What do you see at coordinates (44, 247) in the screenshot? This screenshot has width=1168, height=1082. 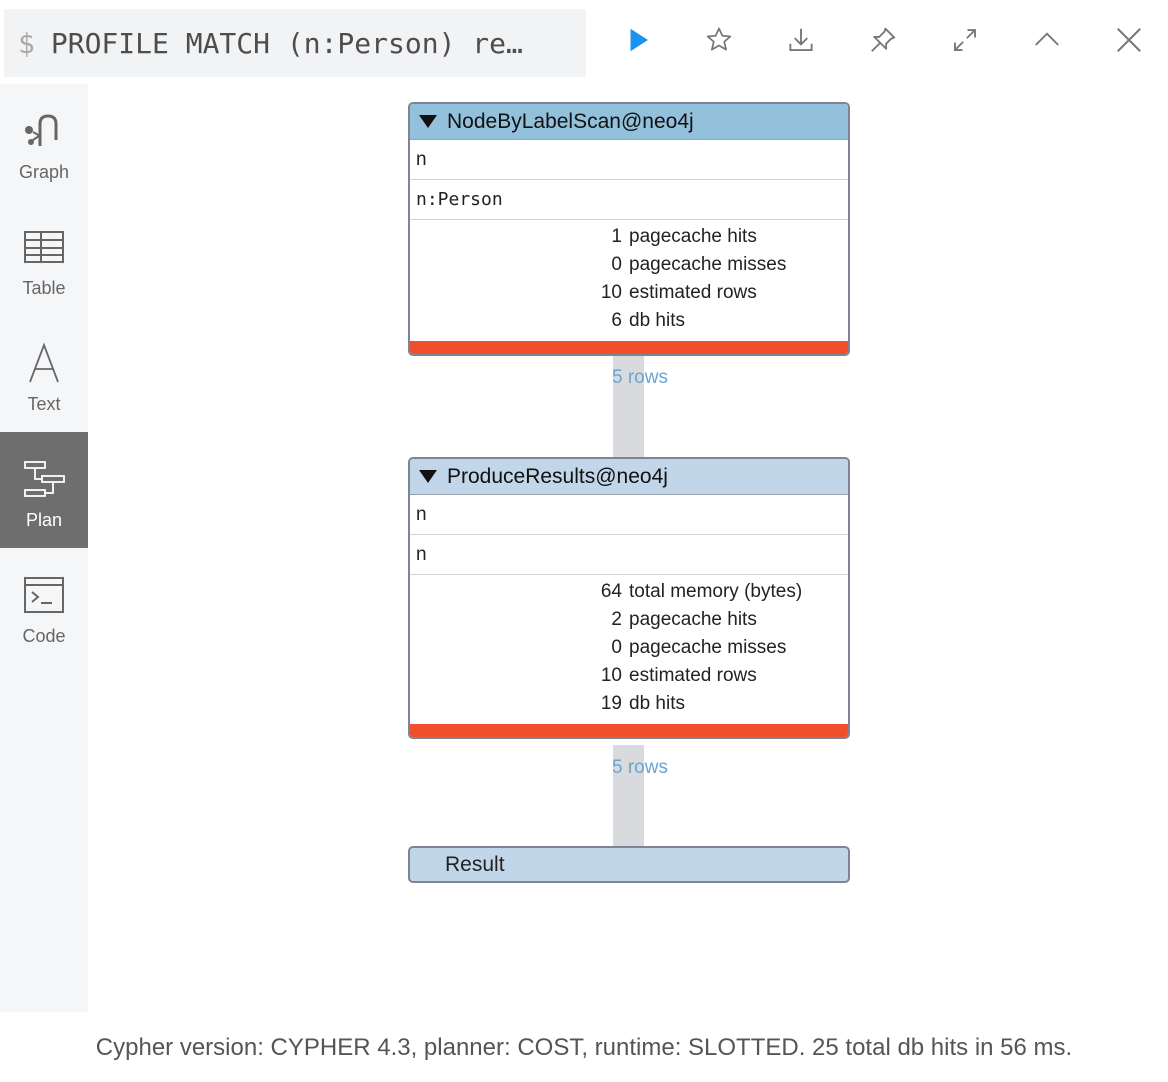 I see `table-icon` at bounding box center [44, 247].